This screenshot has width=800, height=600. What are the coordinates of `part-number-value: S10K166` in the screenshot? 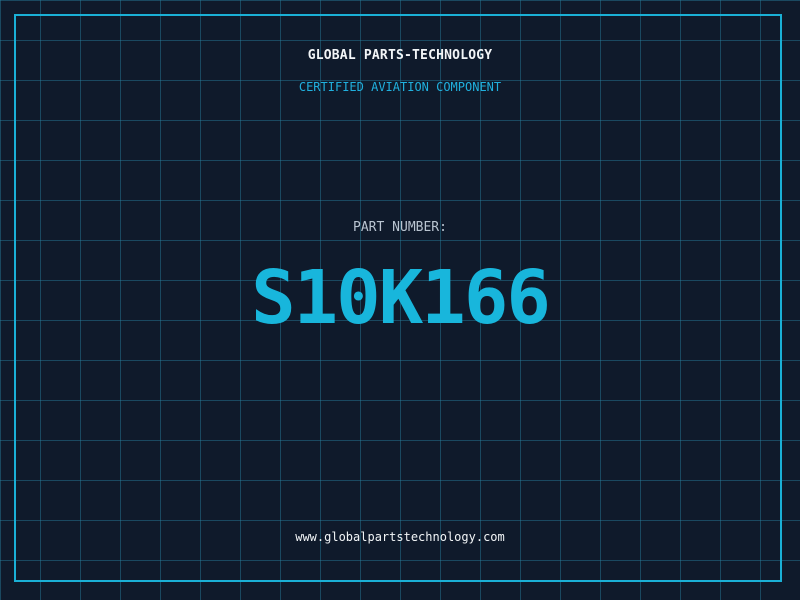 It's located at (401, 298).